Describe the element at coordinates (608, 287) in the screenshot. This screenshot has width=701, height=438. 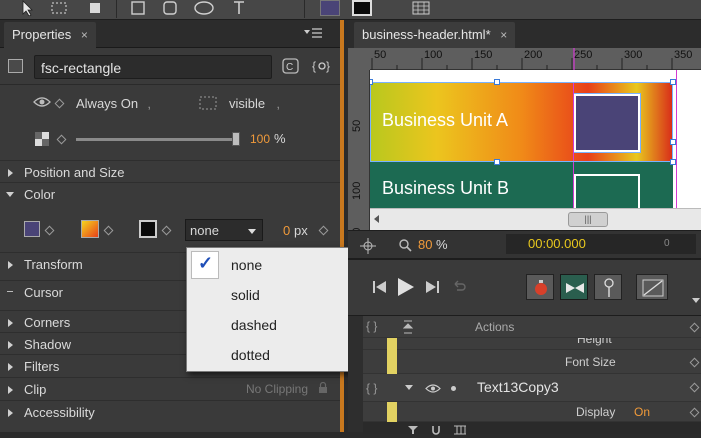
I see `pin-button` at that location.